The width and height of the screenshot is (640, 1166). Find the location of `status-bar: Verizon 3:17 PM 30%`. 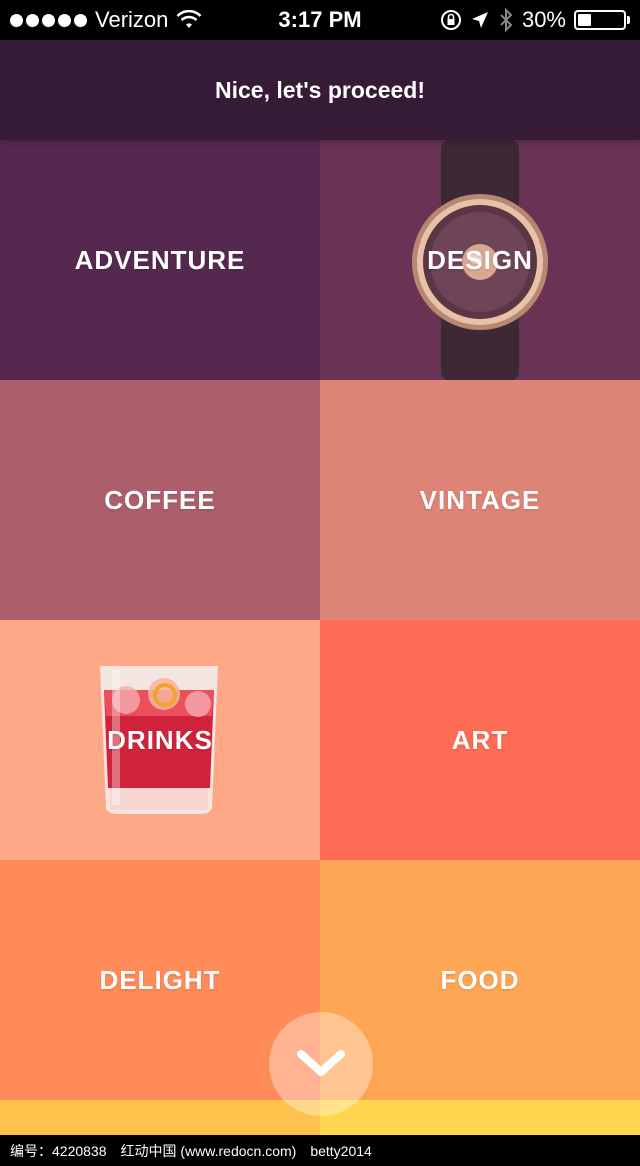

status-bar: Verizon 3:17 PM 30% is located at coordinates (320, 20).